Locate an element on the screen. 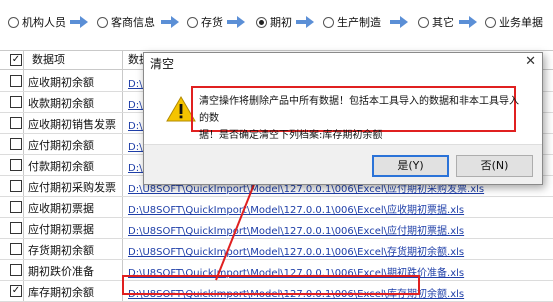  step-item: 存货 is located at coordinates (205, 22).